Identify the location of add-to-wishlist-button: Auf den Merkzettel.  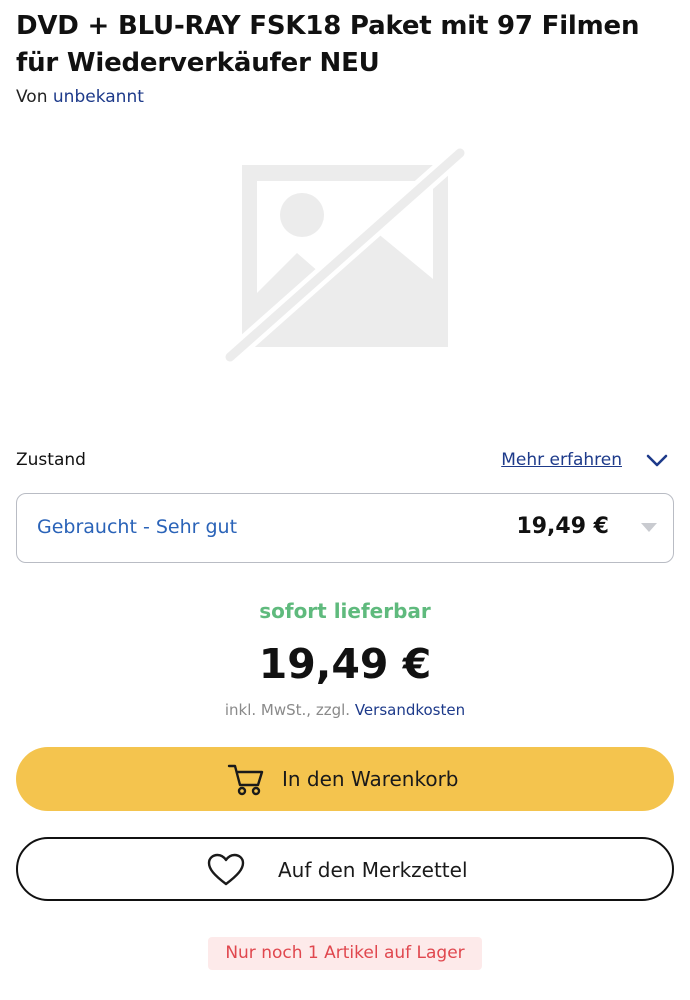
(345, 869).